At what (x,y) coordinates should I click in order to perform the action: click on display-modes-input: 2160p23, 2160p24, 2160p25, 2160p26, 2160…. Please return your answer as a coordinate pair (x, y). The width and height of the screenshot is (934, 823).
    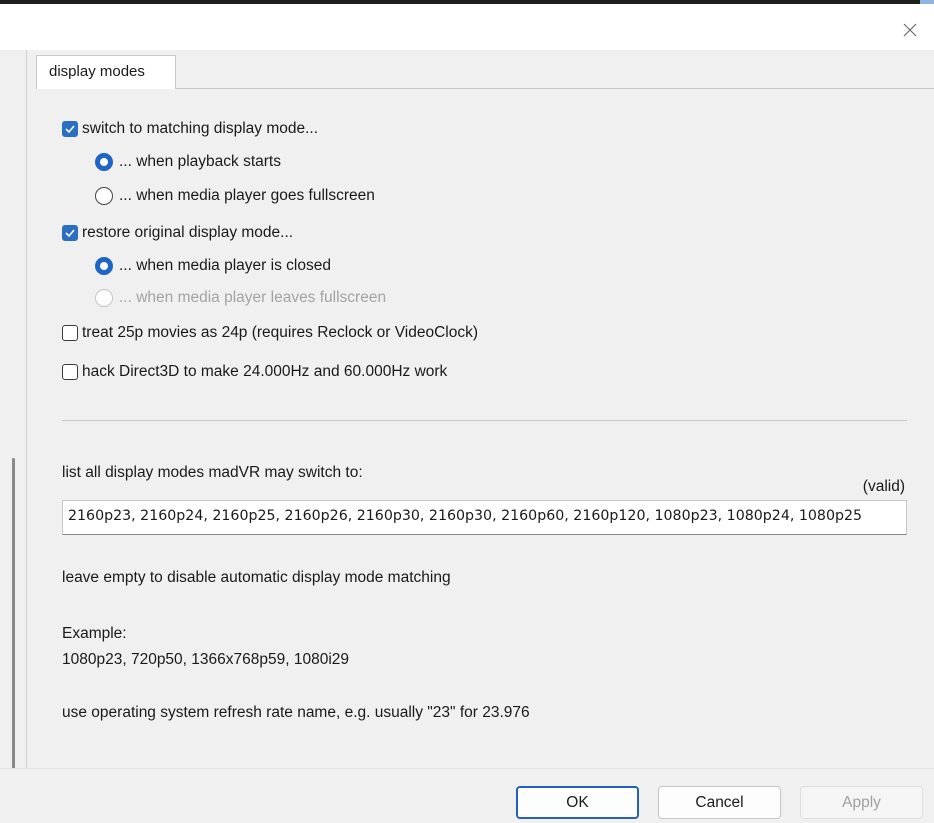
    Looking at the image, I should click on (484, 517).